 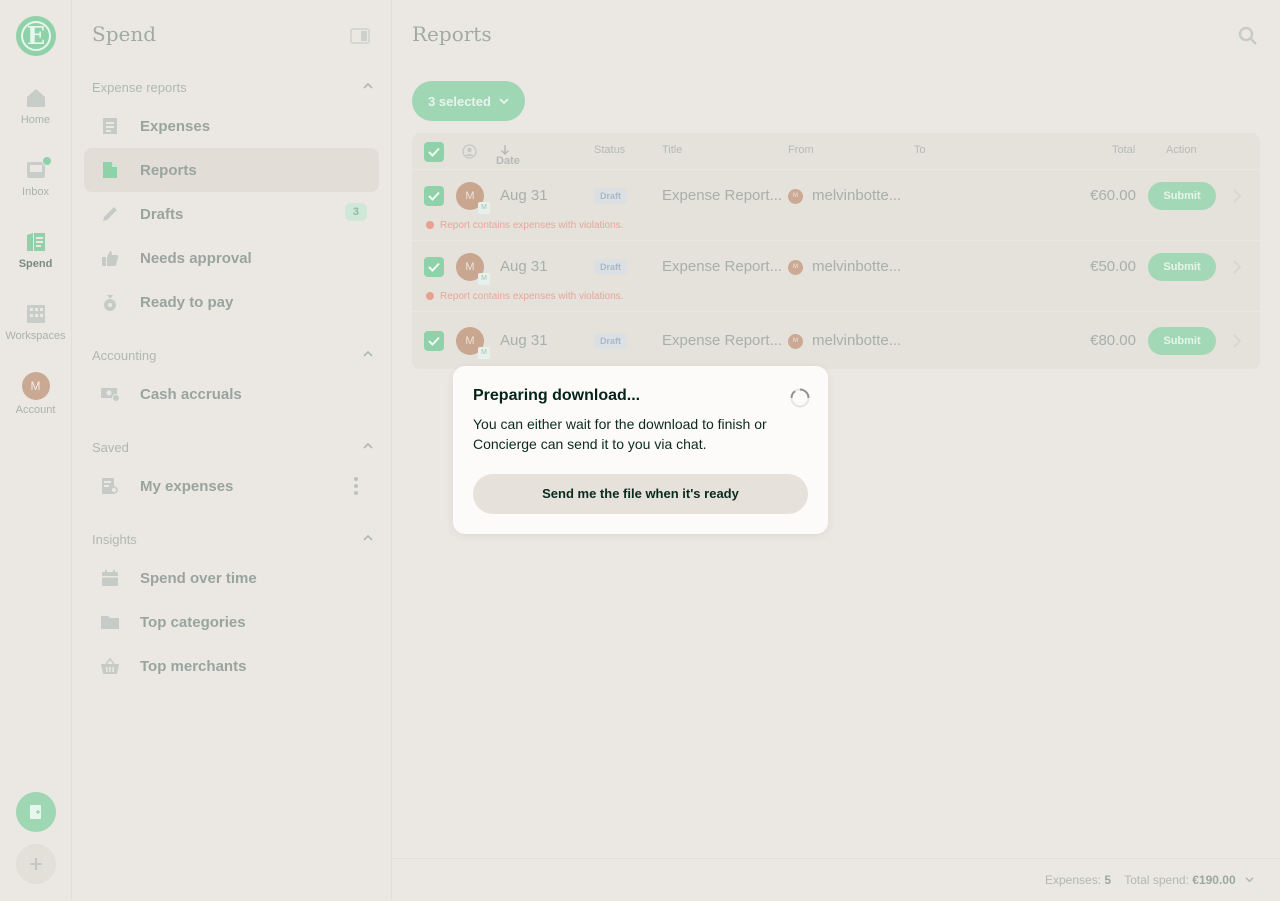 What do you see at coordinates (110, 258) in the screenshot?
I see `thumbs-up-icon` at bounding box center [110, 258].